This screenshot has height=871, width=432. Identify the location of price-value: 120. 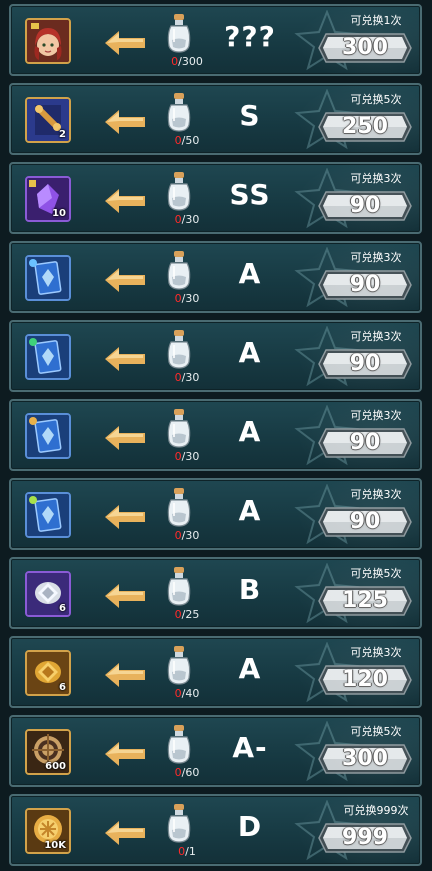
(365, 679).